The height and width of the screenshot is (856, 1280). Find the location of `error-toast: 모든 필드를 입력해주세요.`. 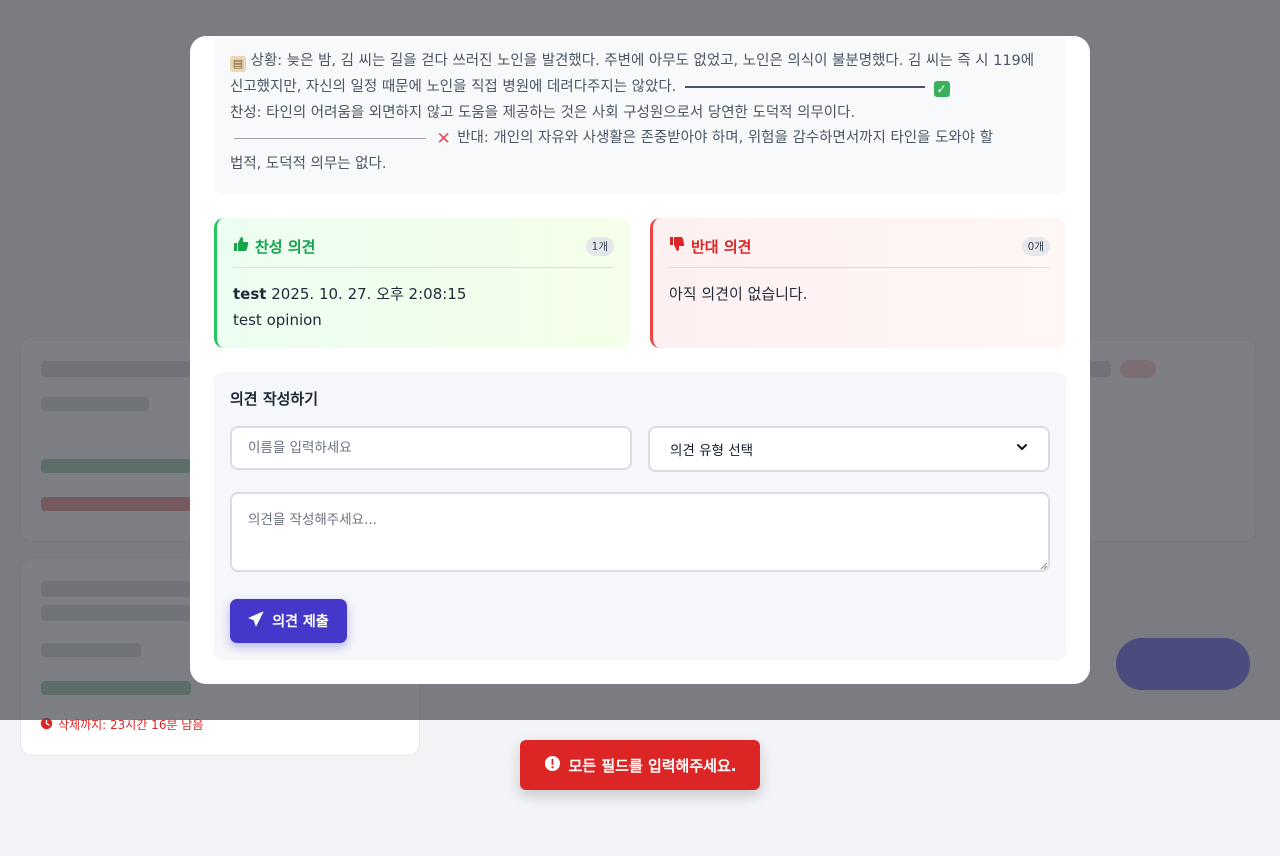

error-toast: 모든 필드를 입력해주세요. is located at coordinates (640, 765).